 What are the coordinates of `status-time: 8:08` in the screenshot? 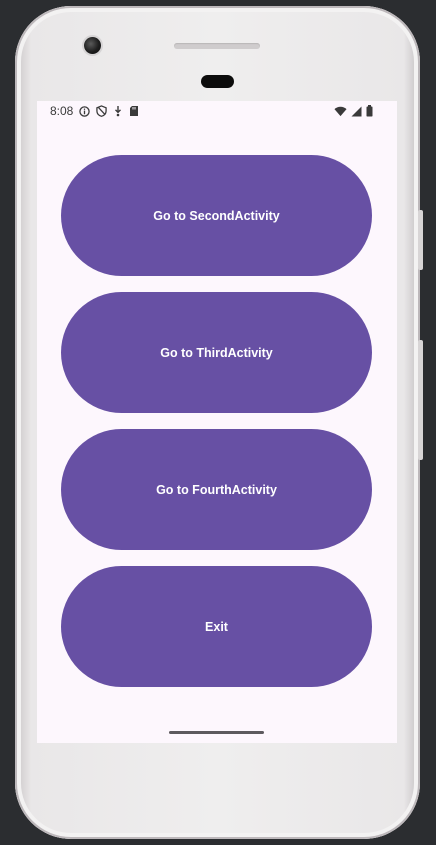 It's located at (62, 111).